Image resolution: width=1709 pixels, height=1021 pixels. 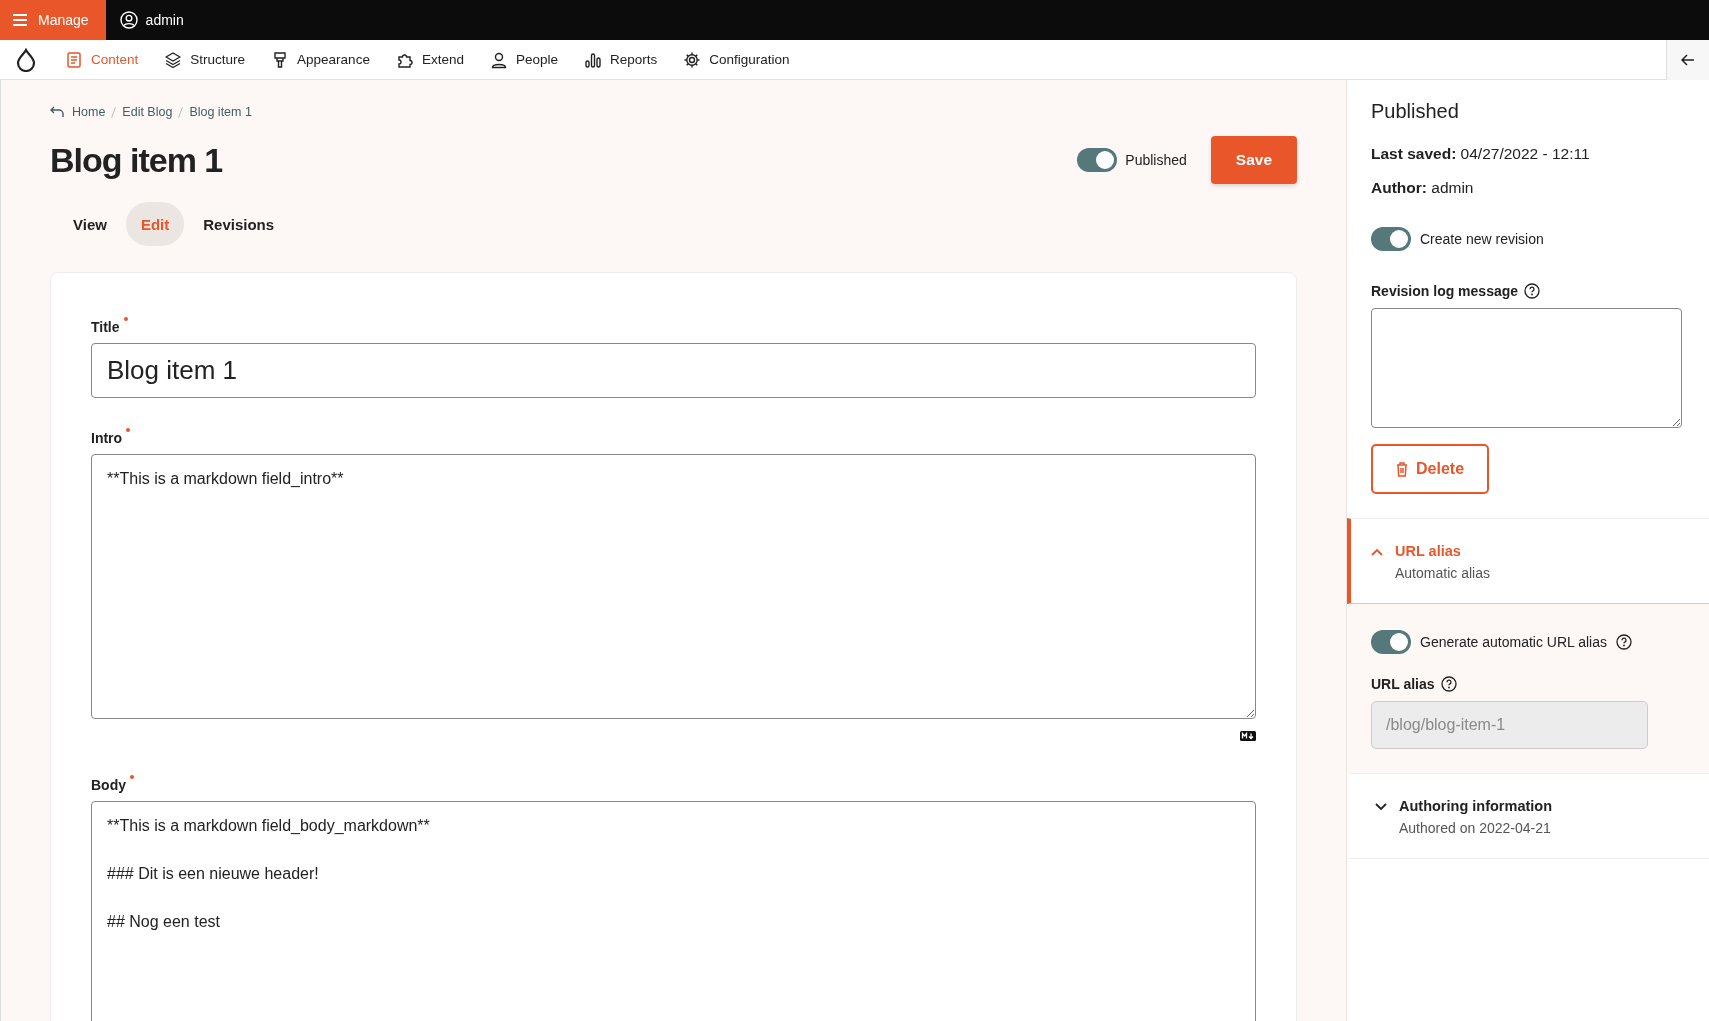 I want to click on drop-logo-icon, so click(x=26, y=59).